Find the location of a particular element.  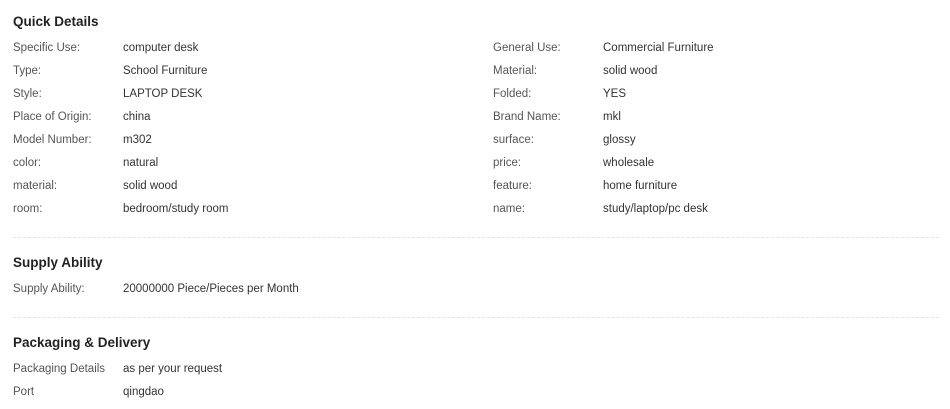

detail-value: computer desk is located at coordinates (161, 48).